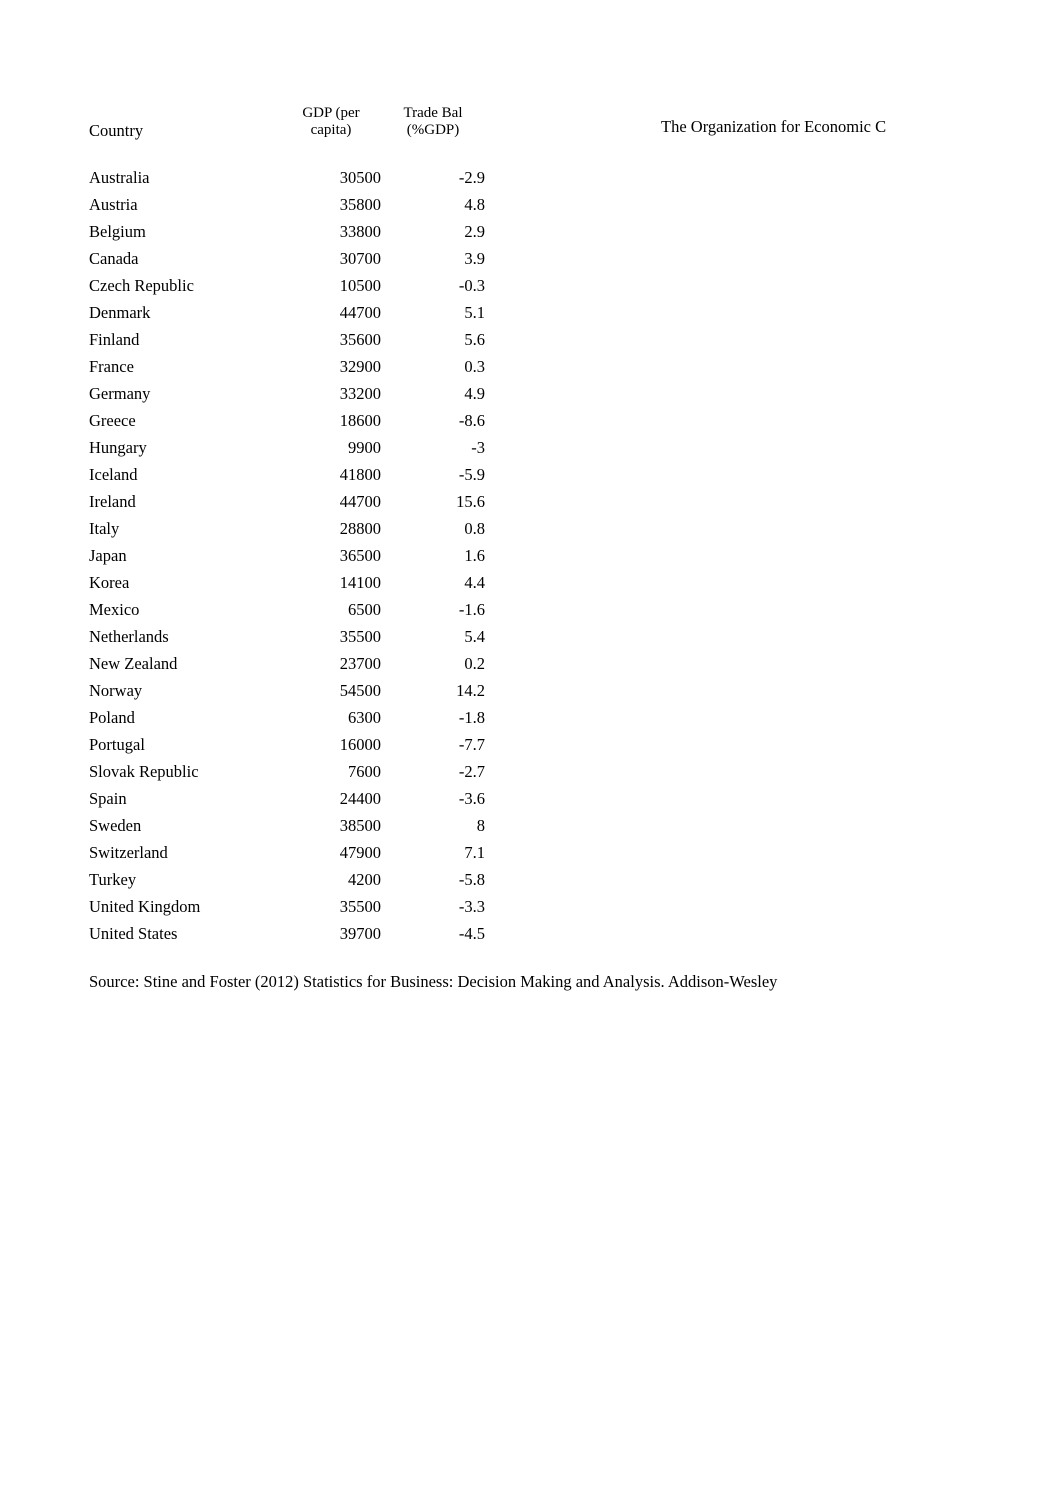 The height and width of the screenshot is (1506, 1062). Describe the element at coordinates (287, 393) in the screenshot. I see `table-row: Germany 33200 4.9` at that location.